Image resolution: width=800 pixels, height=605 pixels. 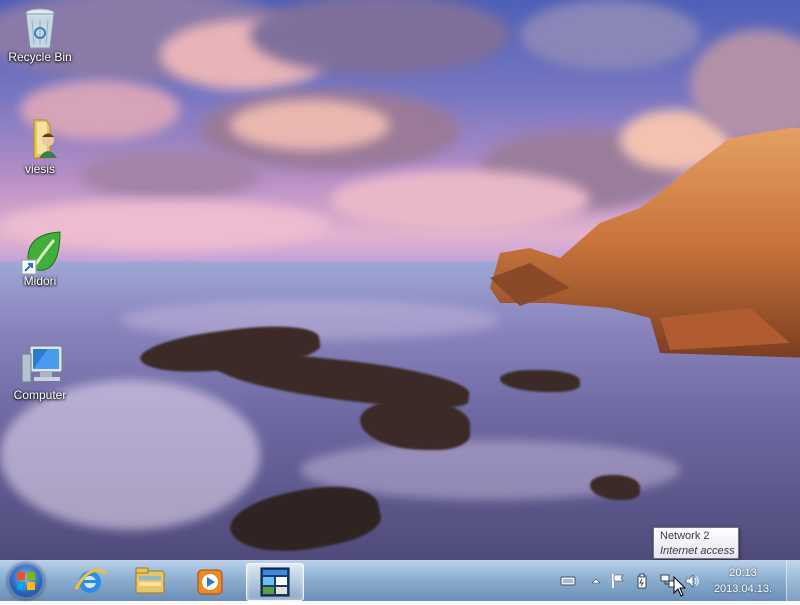 What do you see at coordinates (568, 581) in the screenshot?
I see `keyboard-icon` at bounding box center [568, 581].